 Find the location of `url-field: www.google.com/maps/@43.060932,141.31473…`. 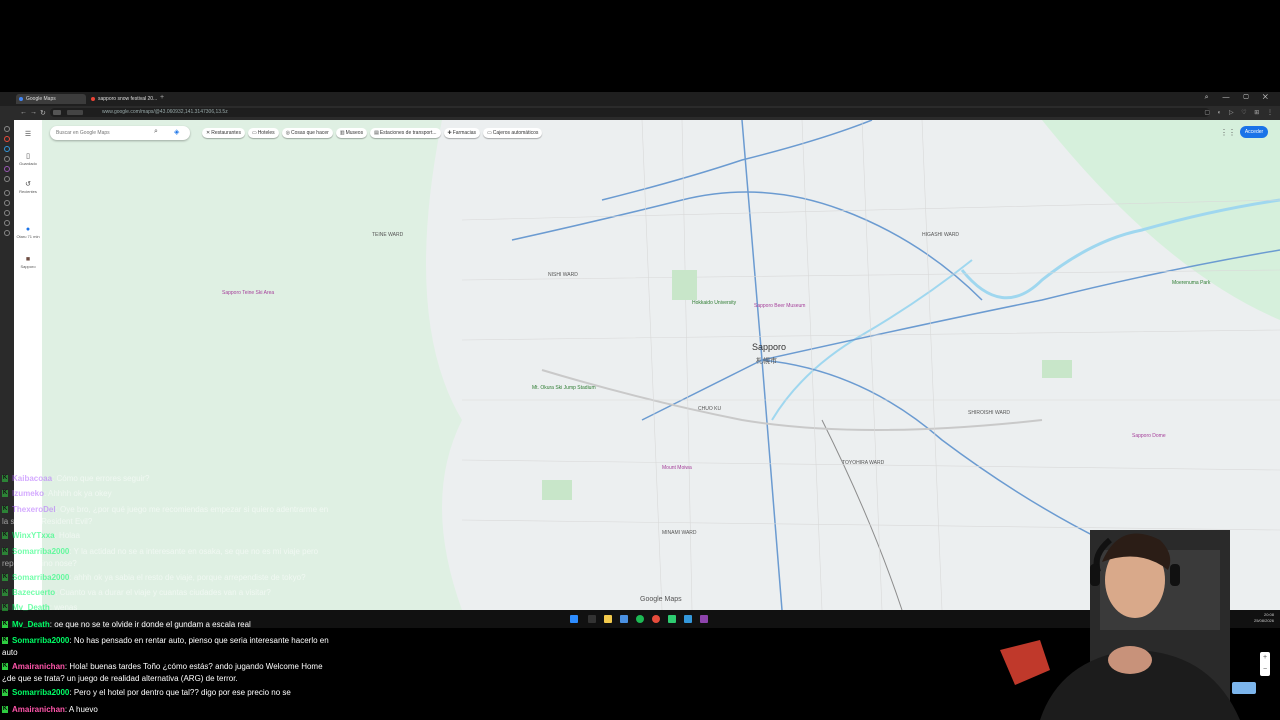

url-field: www.google.com/maps/@43.060932,141.31473… is located at coordinates (630, 112).